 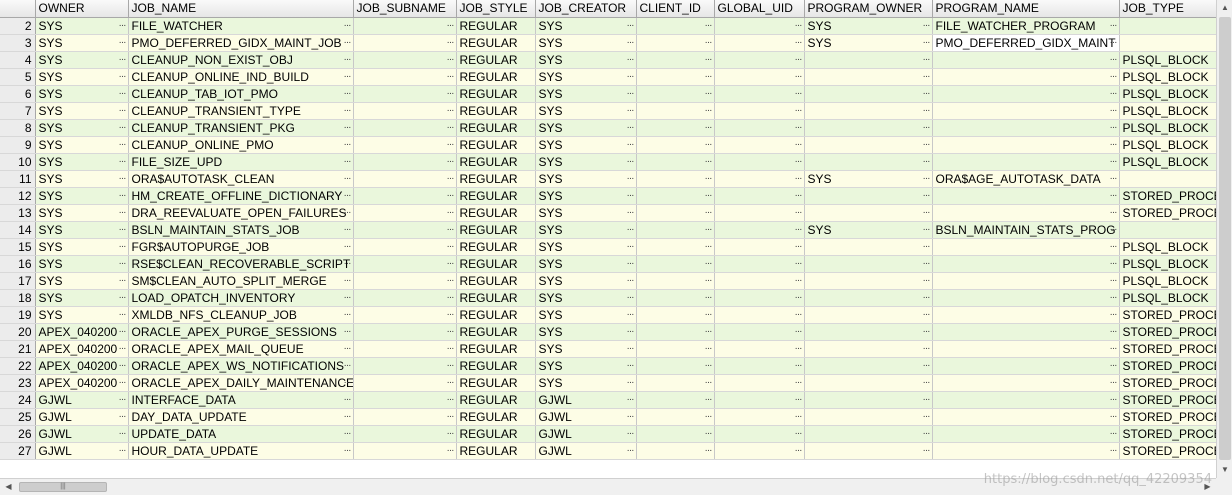 What do you see at coordinates (18, 315) in the screenshot?
I see `row-number: 19` at bounding box center [18, 315].